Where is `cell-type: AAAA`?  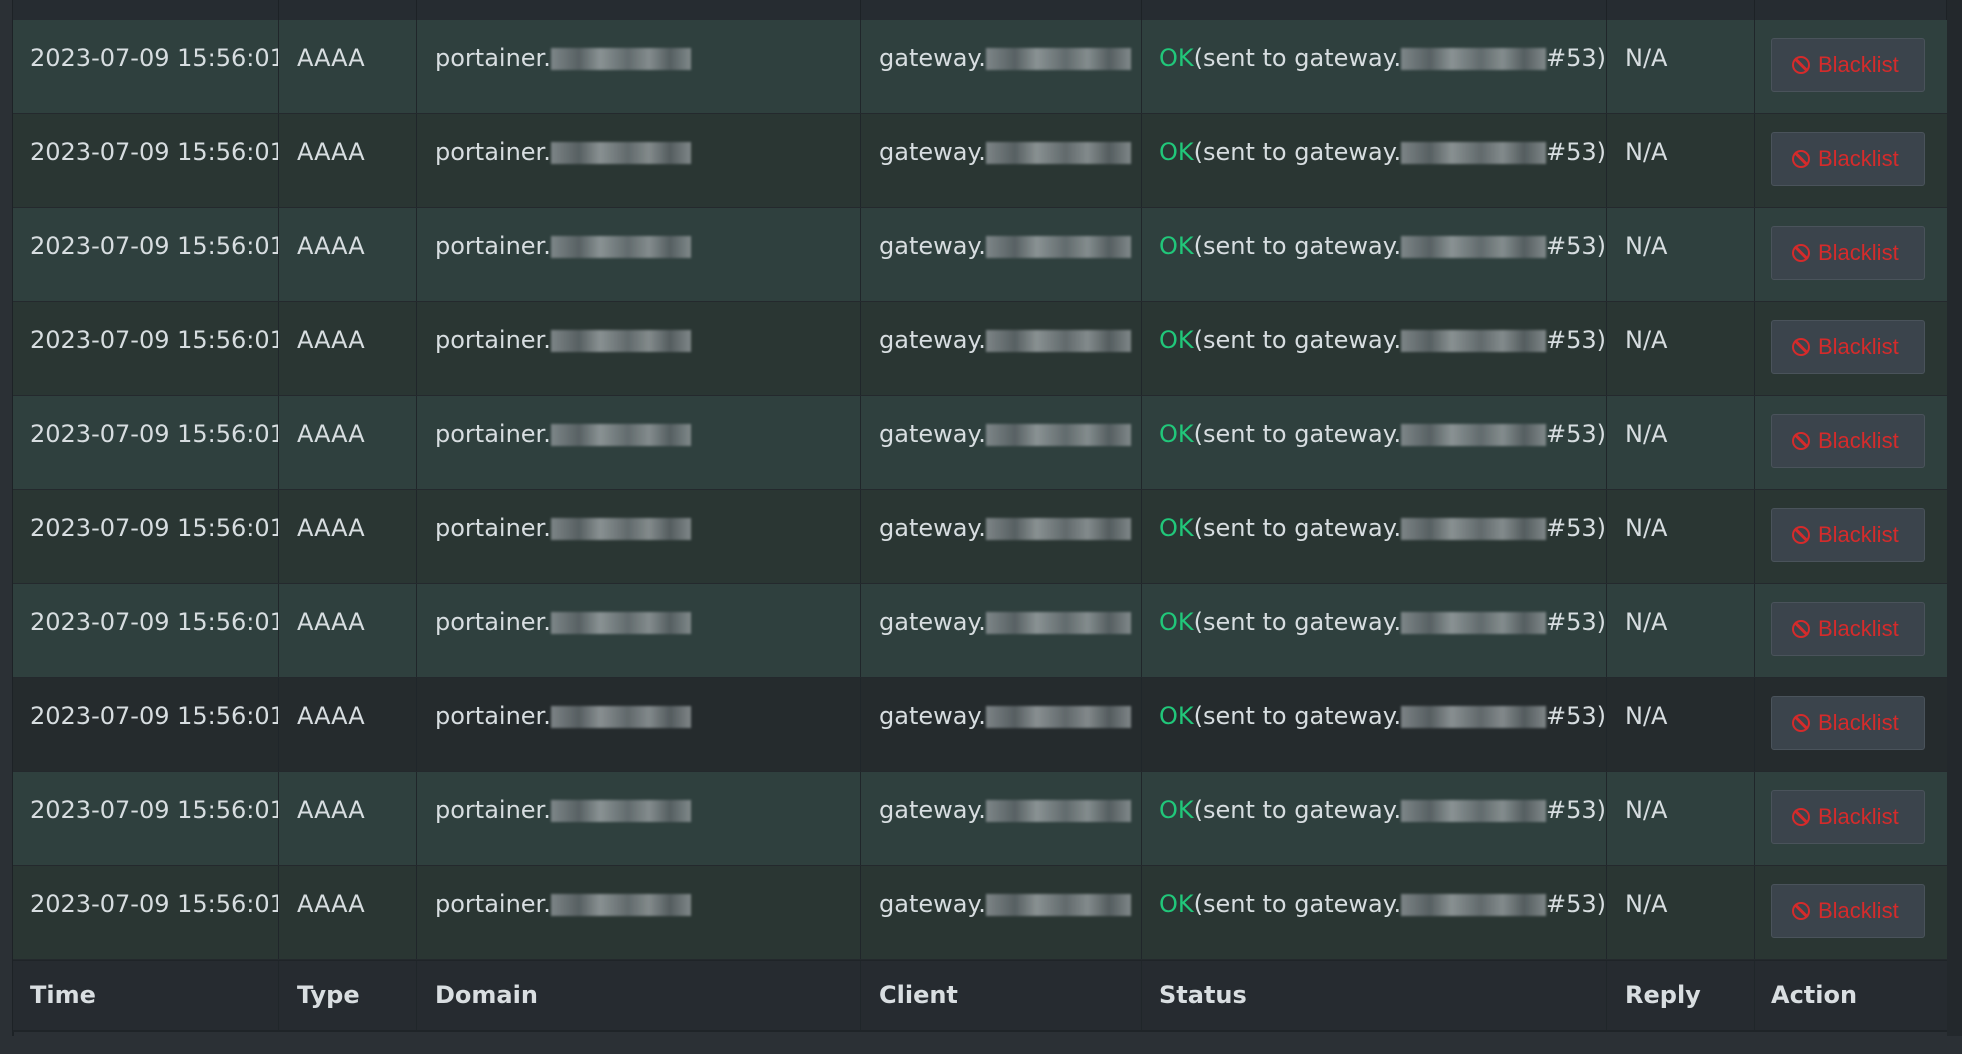 cell-type: AAAA is located at coordinates (348, 66).